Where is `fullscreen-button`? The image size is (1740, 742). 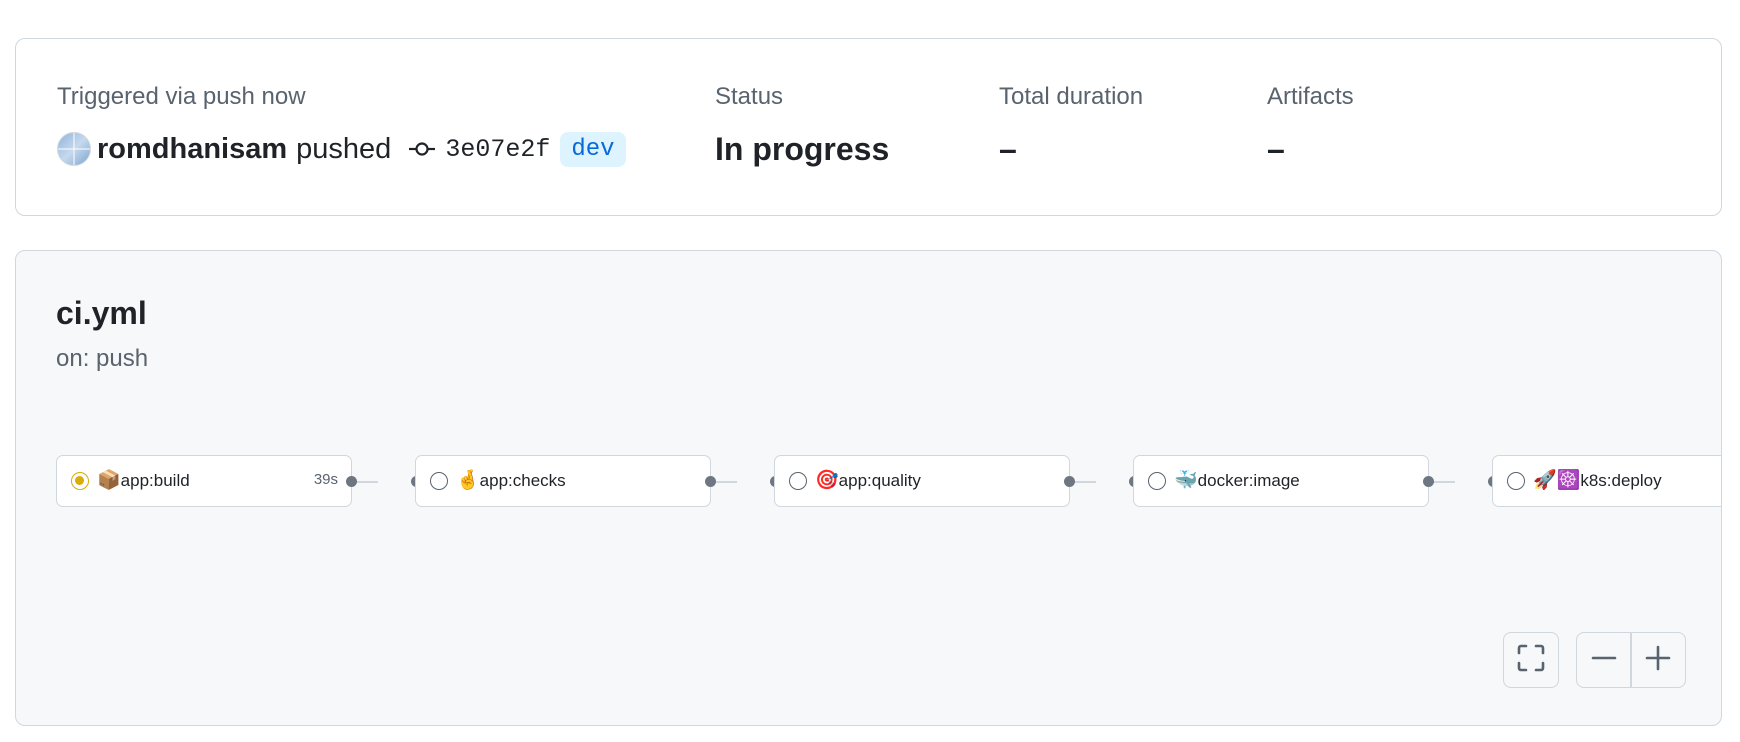 fullscreen-button is located at coordinates (1531, 660).